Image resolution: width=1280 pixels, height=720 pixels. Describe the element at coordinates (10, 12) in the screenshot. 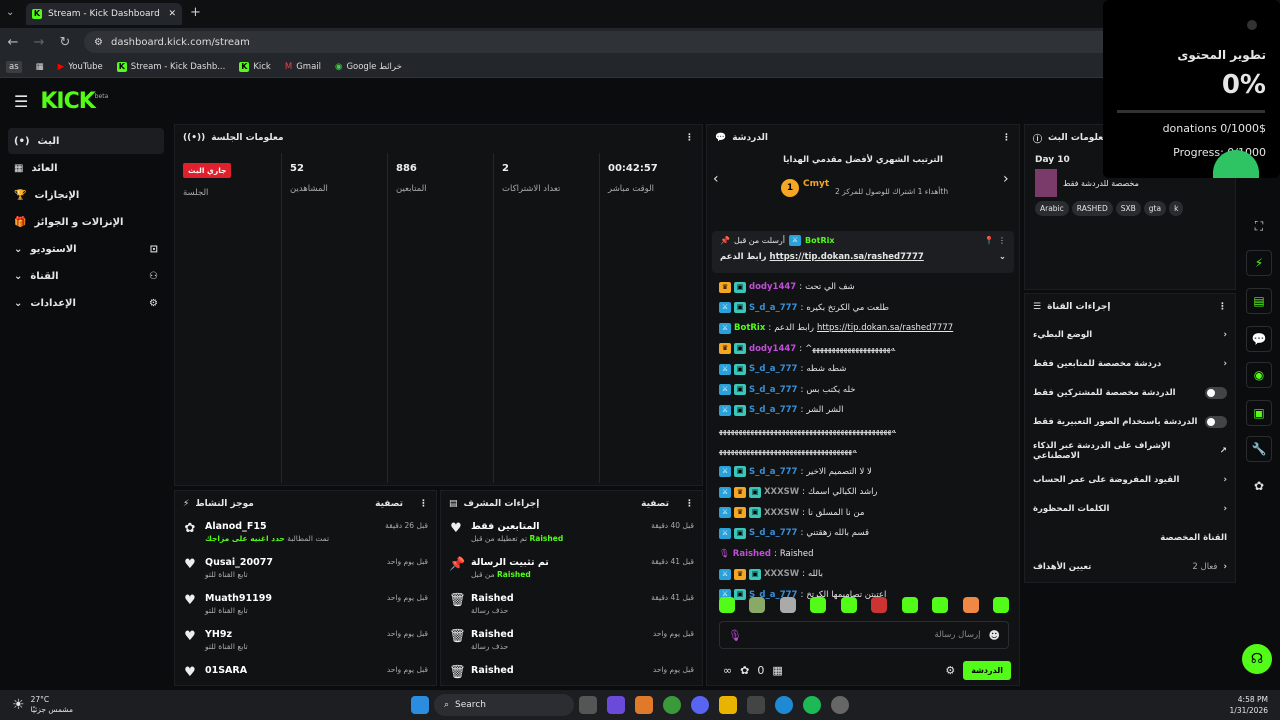

I see `tab-menu-icon: ⌄` at that location.